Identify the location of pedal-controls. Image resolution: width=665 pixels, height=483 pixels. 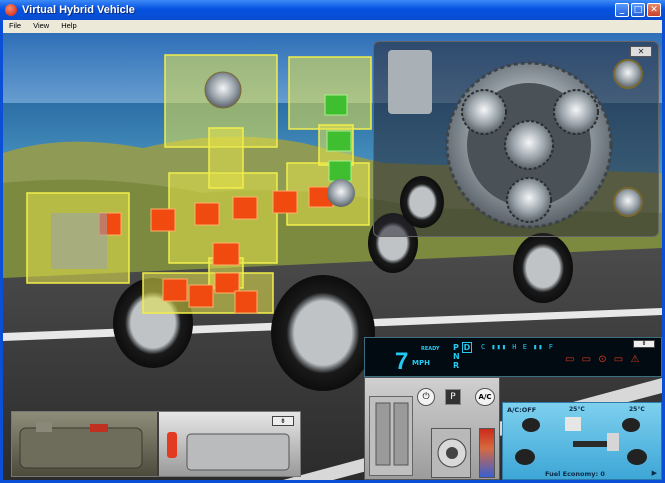
(391, 436).